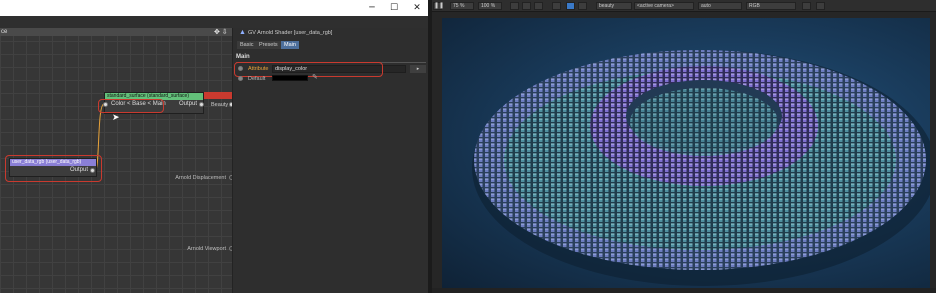 This screenshot has height=293, width=936. Describe the element at coordinates (247, 45) in the screenshot. I see `tab-basic: Basic` at that location.